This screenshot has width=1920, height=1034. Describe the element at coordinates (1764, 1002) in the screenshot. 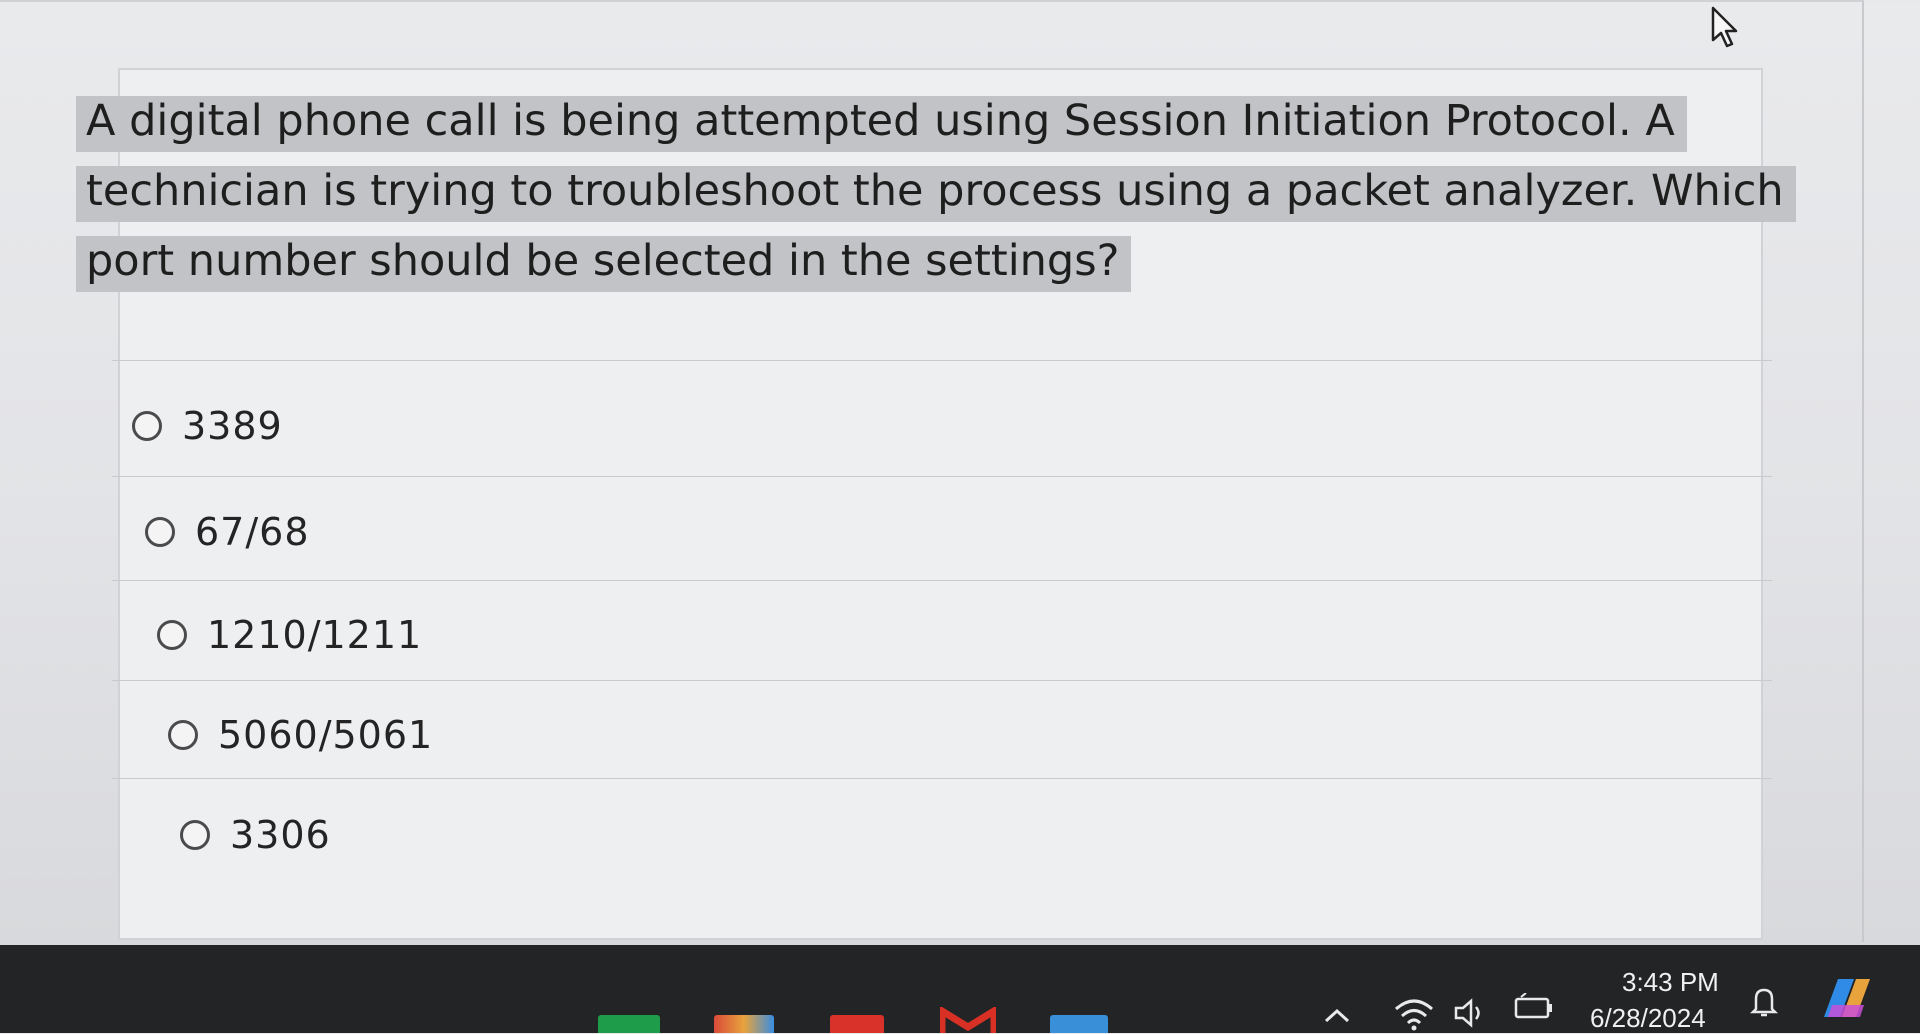

I see `notification-bell-icon` at that location.